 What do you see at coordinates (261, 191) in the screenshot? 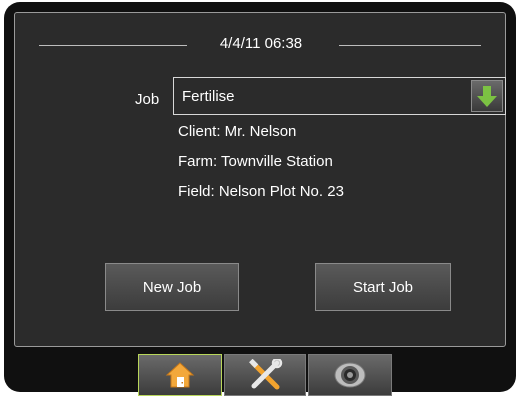
I see `field-text: Field: Nelson Plot No. 23` at bounding box center [261, 191].